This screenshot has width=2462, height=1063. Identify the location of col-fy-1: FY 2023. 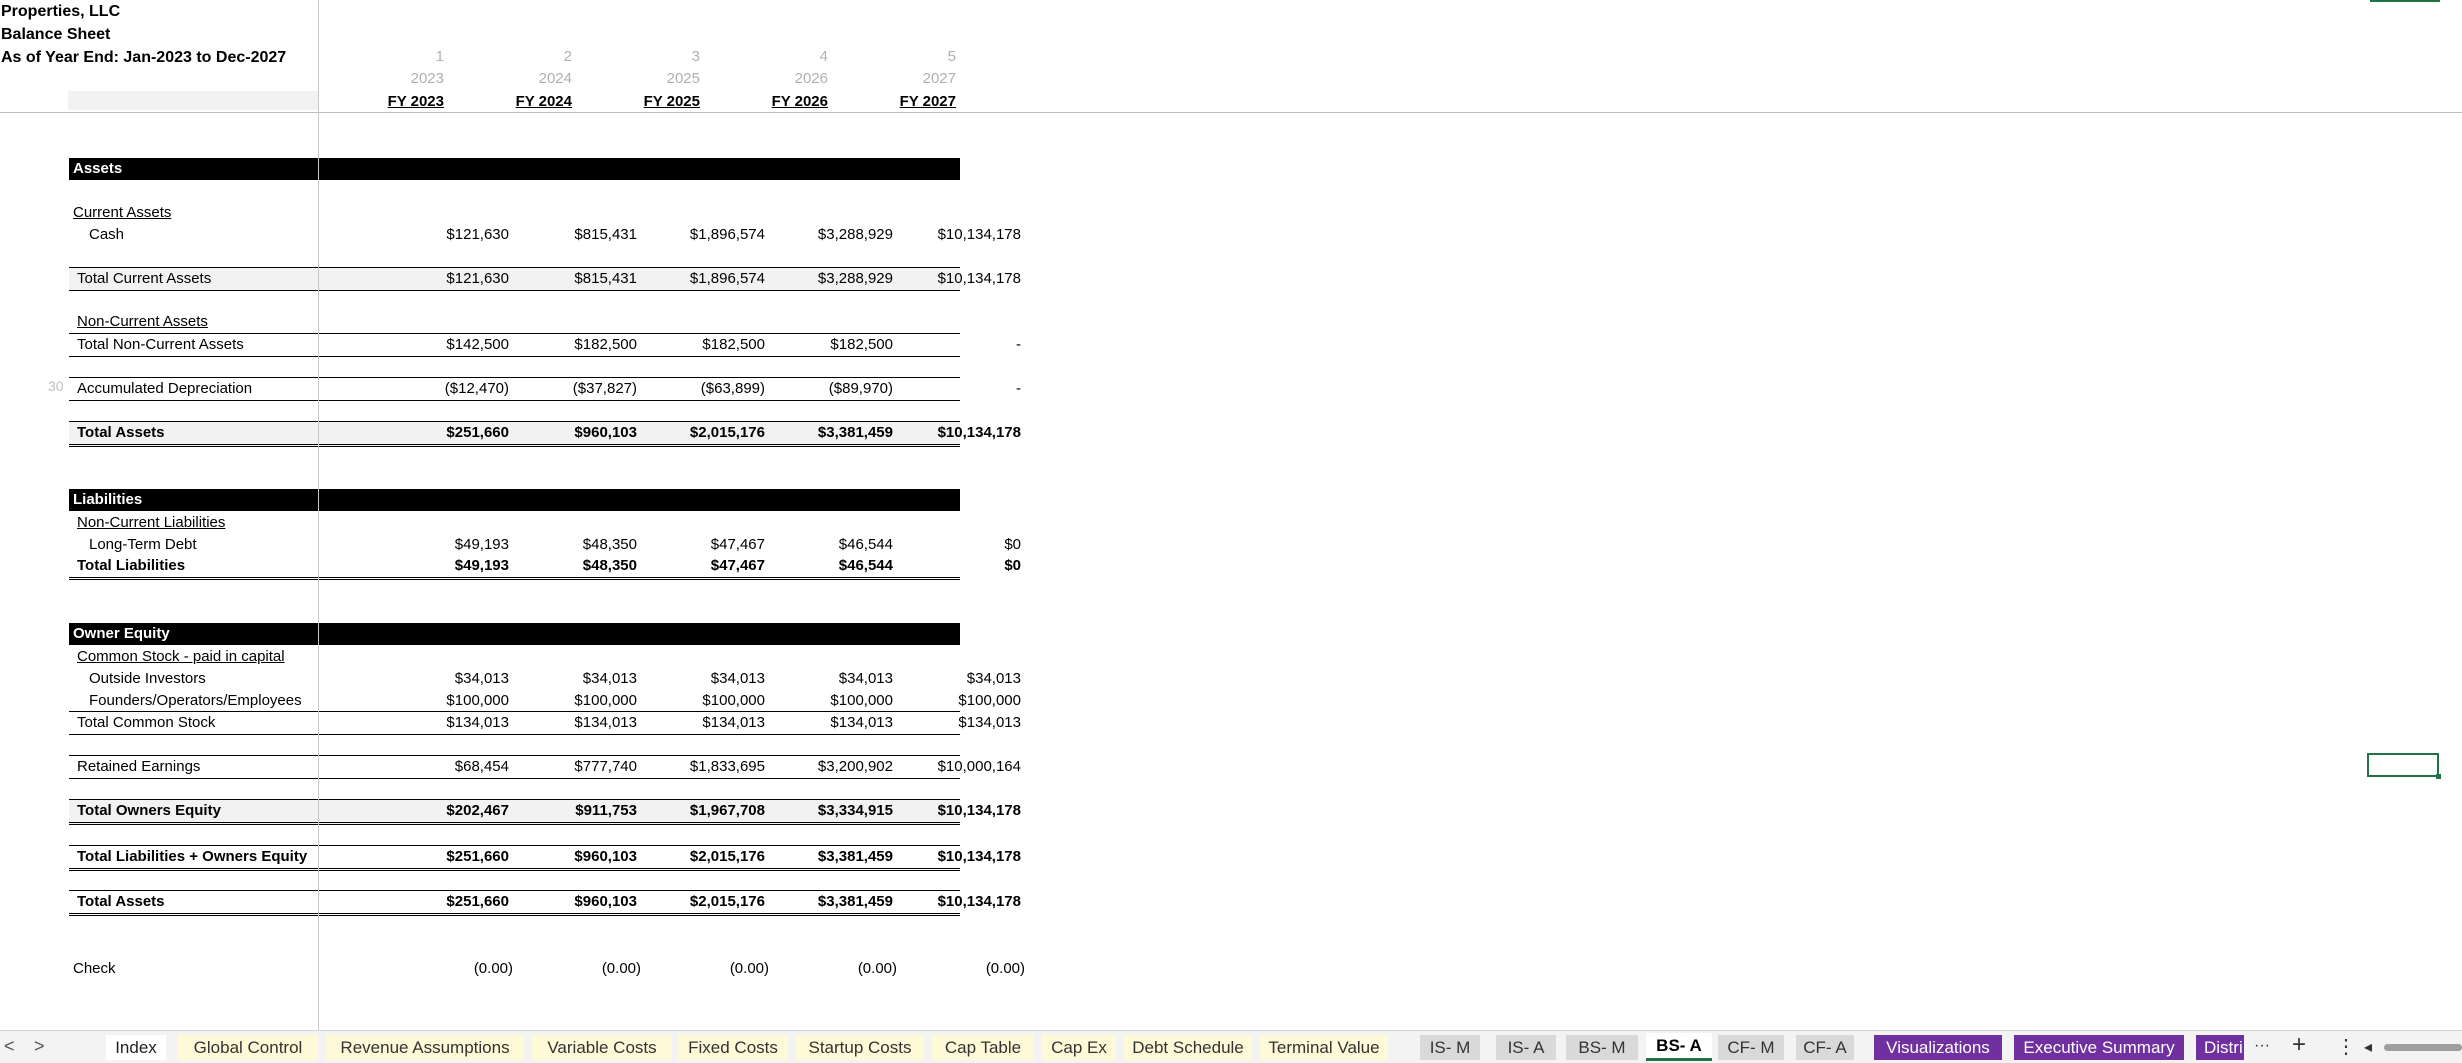
(399, 101).